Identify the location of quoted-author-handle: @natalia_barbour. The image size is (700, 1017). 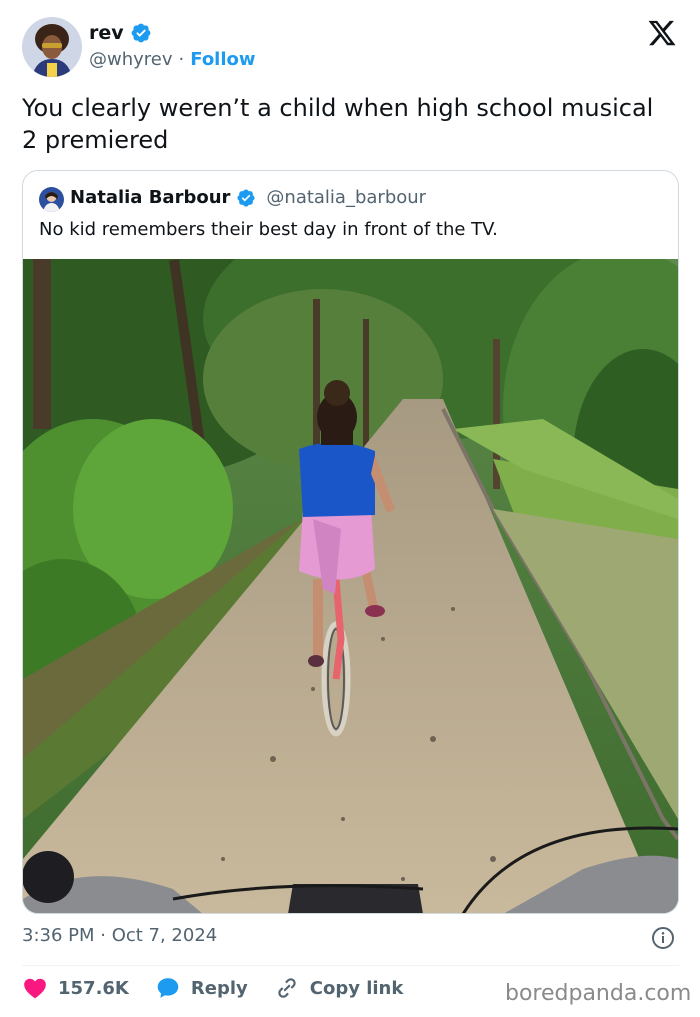
(346, 197).